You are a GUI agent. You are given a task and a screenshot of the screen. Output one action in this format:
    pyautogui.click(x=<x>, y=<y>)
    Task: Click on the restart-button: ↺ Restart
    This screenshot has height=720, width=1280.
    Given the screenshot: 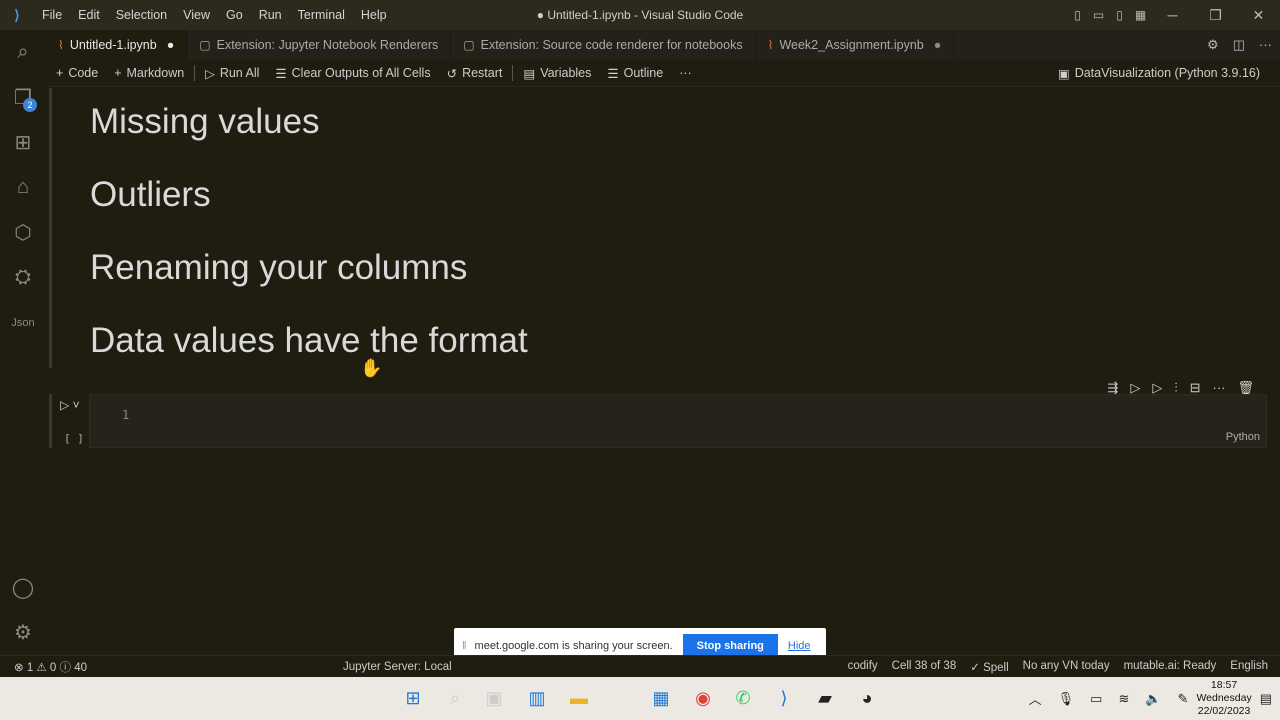 What is the action you would take?
    pyautogui.click(x=475, y=73)
    